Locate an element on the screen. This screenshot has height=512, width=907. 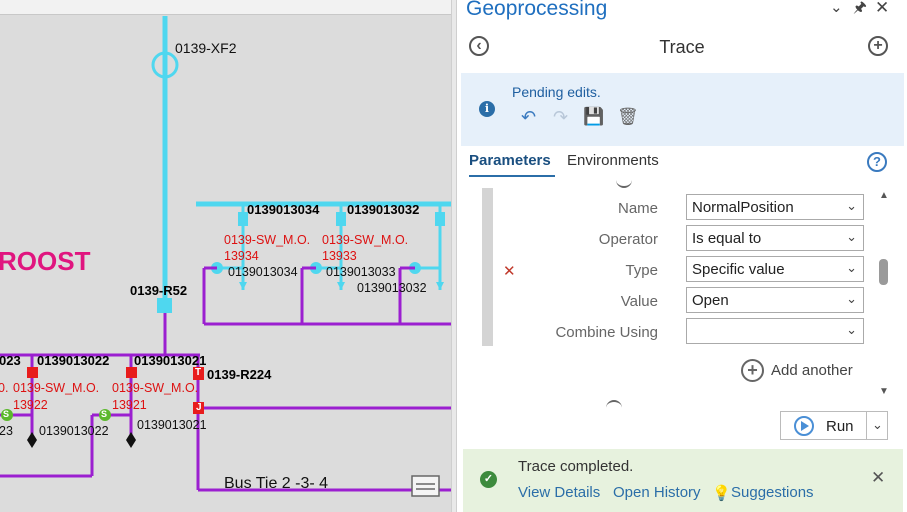
discard-edits-icon: 🗑 is located at coordinates (628, 117).